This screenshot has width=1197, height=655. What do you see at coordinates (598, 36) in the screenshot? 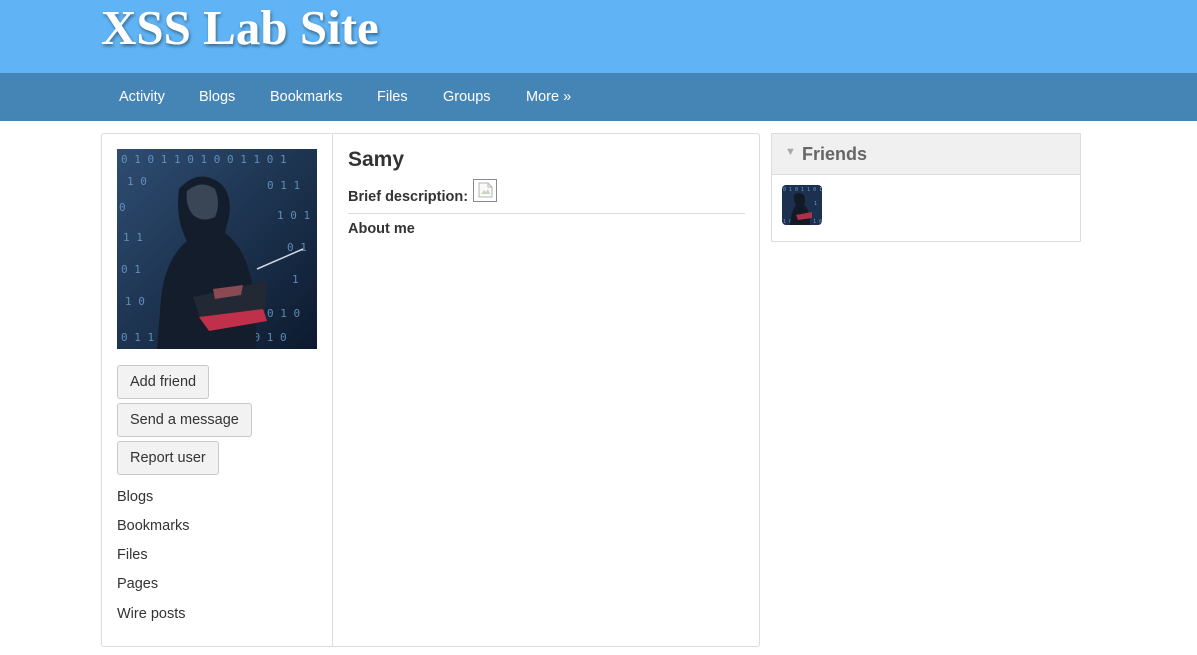
I see `site-header: XSS Lab Site` at bounding box center [598, 36].